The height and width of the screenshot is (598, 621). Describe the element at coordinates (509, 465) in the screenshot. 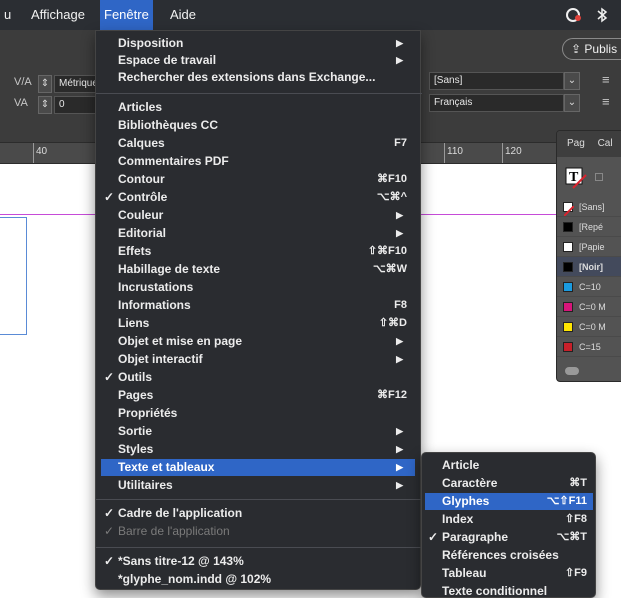

I see `submenu-item-article: Article` at that location.